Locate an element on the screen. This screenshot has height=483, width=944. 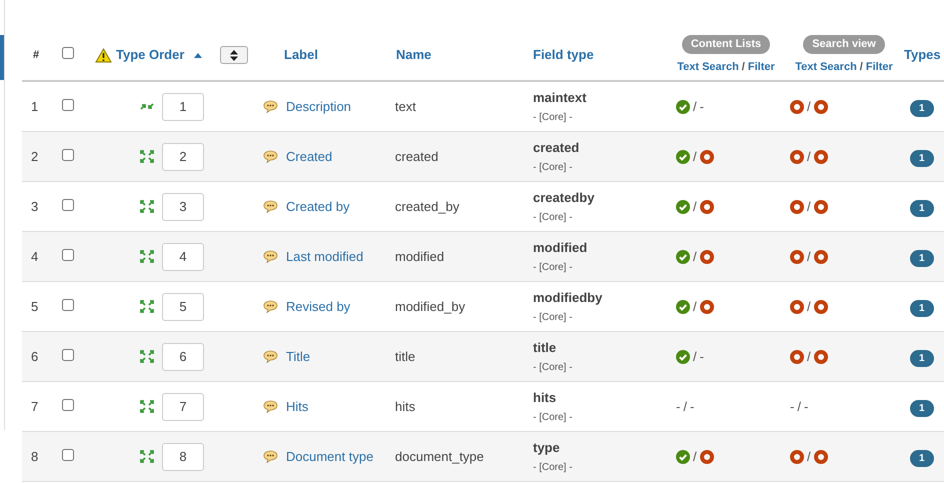
field-label-link: Document type is located at coordinates (330, 456).